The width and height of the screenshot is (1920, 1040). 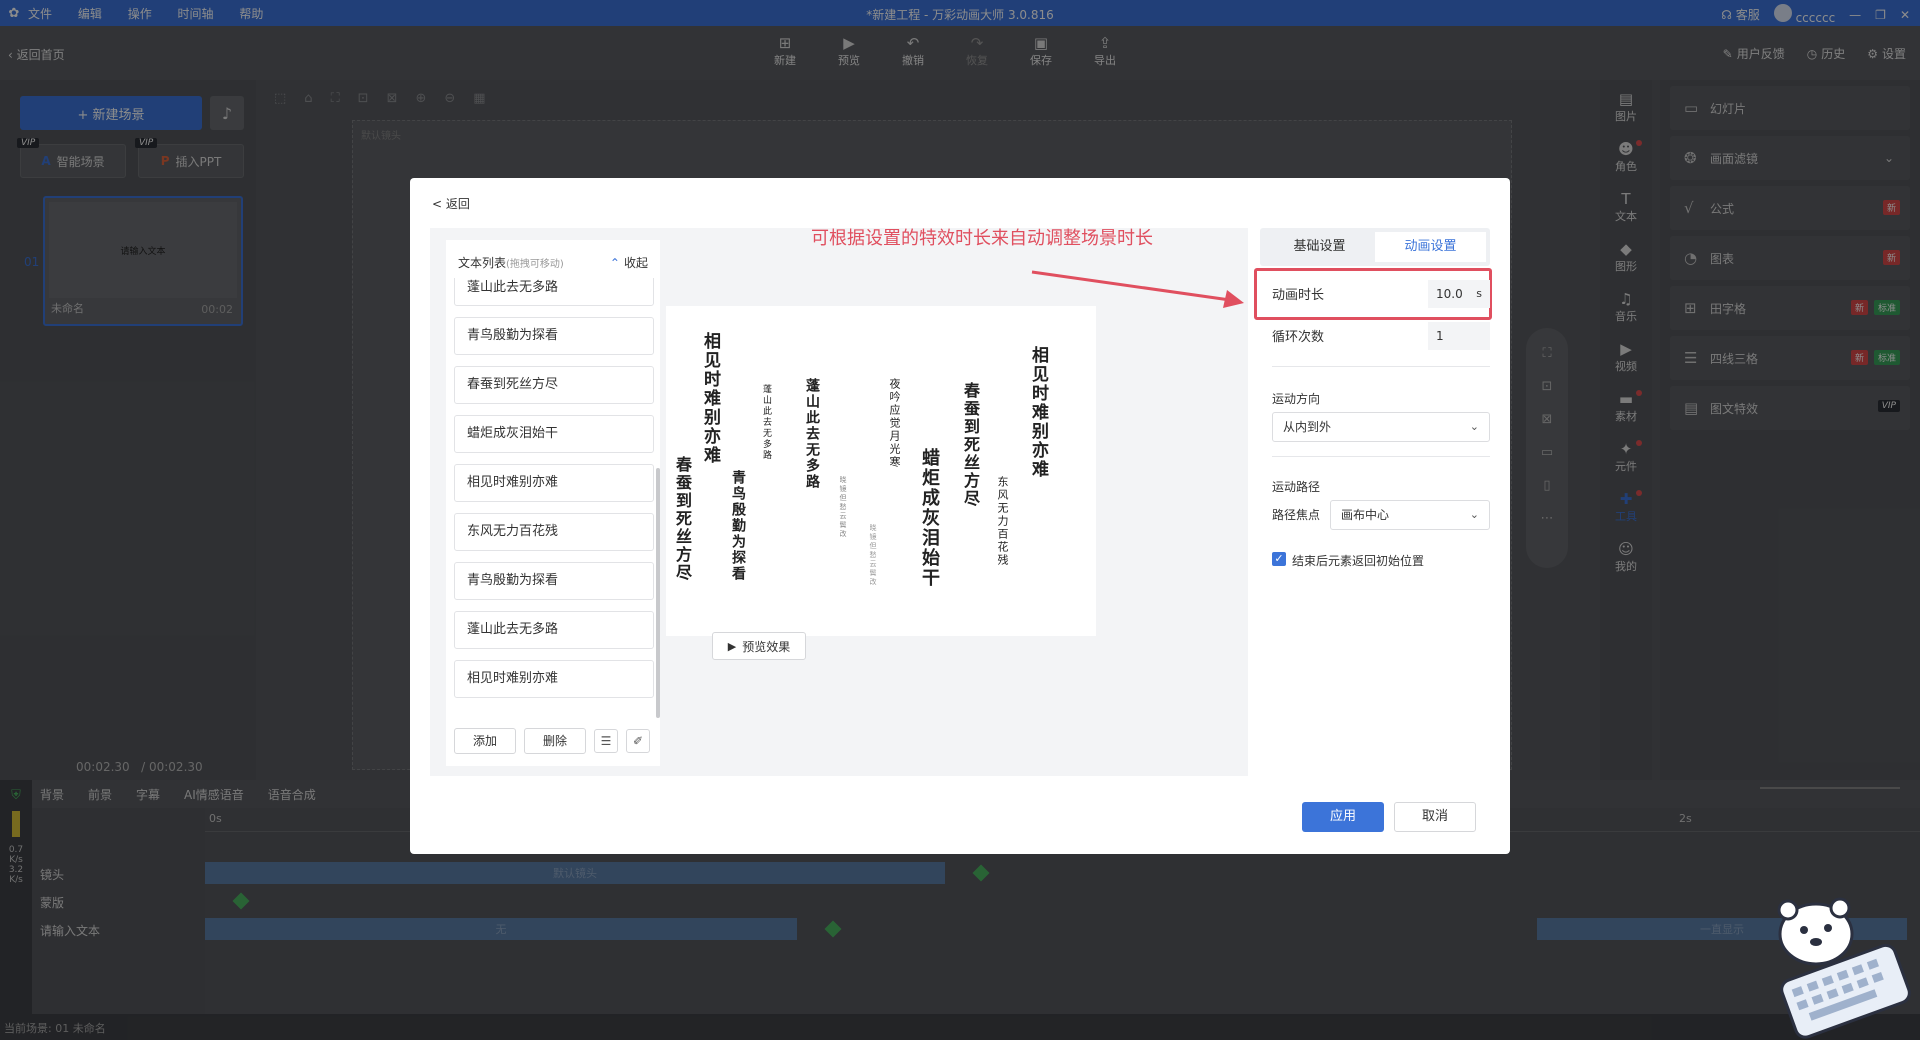 What do you see at coordinates (1449, 294) in the screenshot?
I see `duration-value: 10.0` at bounding box center [1449, 294].